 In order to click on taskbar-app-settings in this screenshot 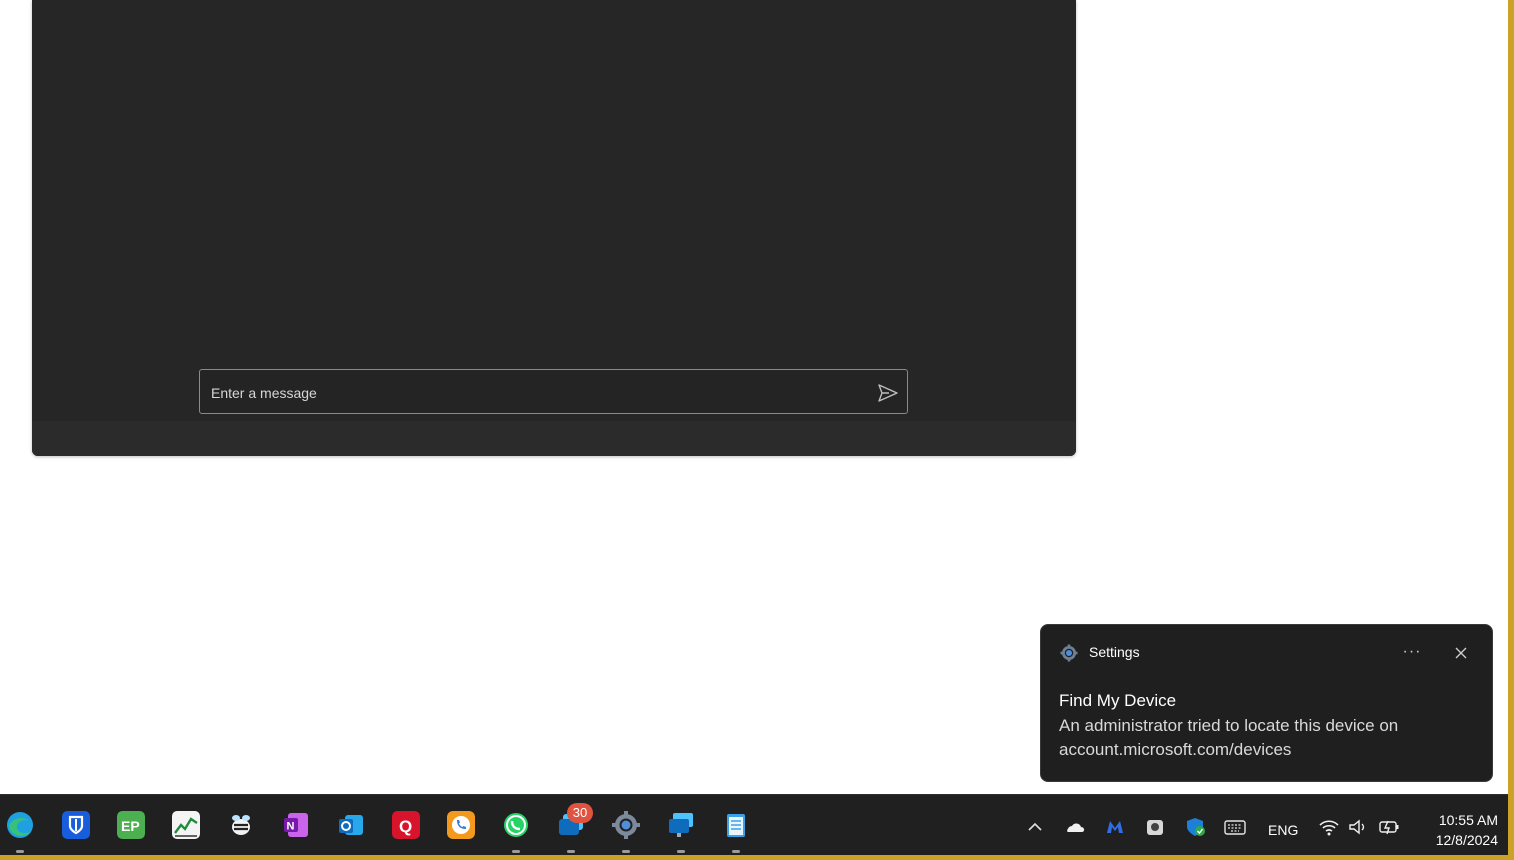, I will do `click(626, 831)`.